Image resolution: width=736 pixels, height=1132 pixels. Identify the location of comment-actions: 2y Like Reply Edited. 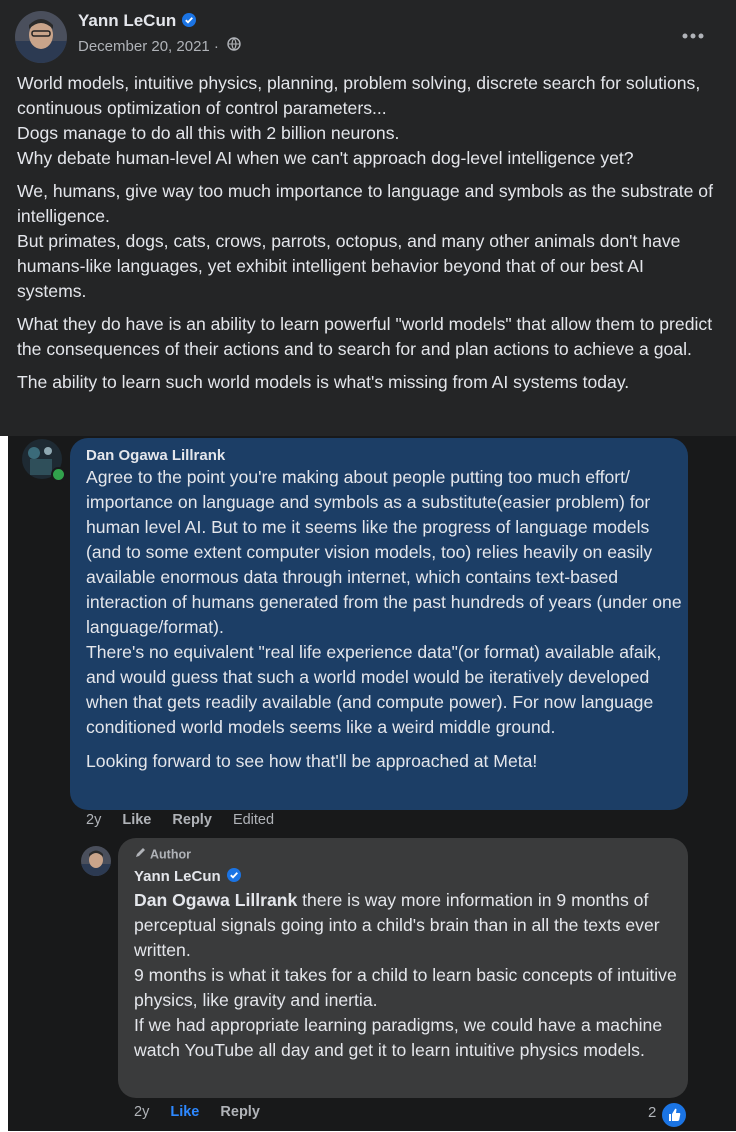
(188, 820).